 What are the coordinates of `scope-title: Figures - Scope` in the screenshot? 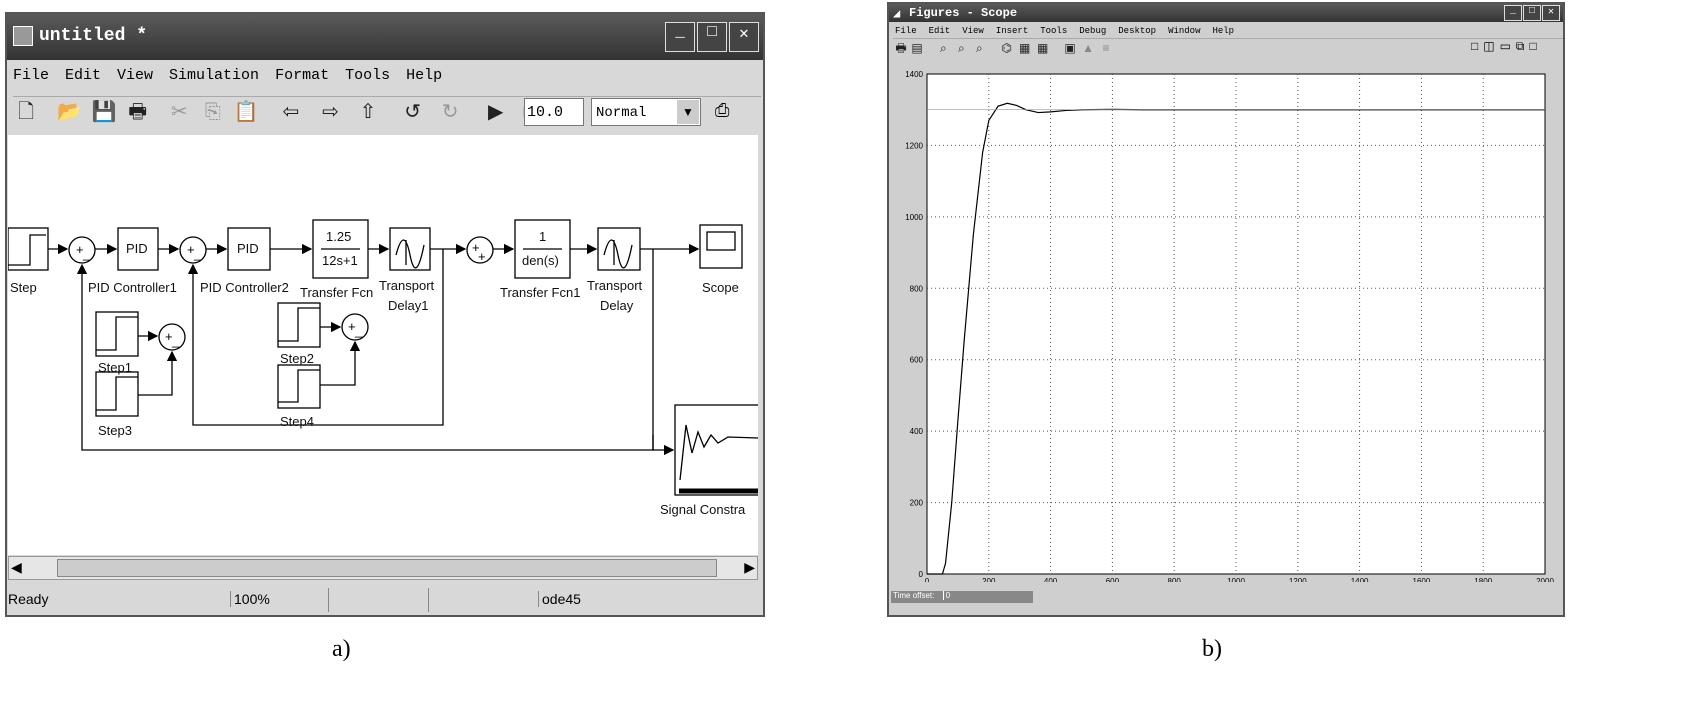 It's located at (963, 13).